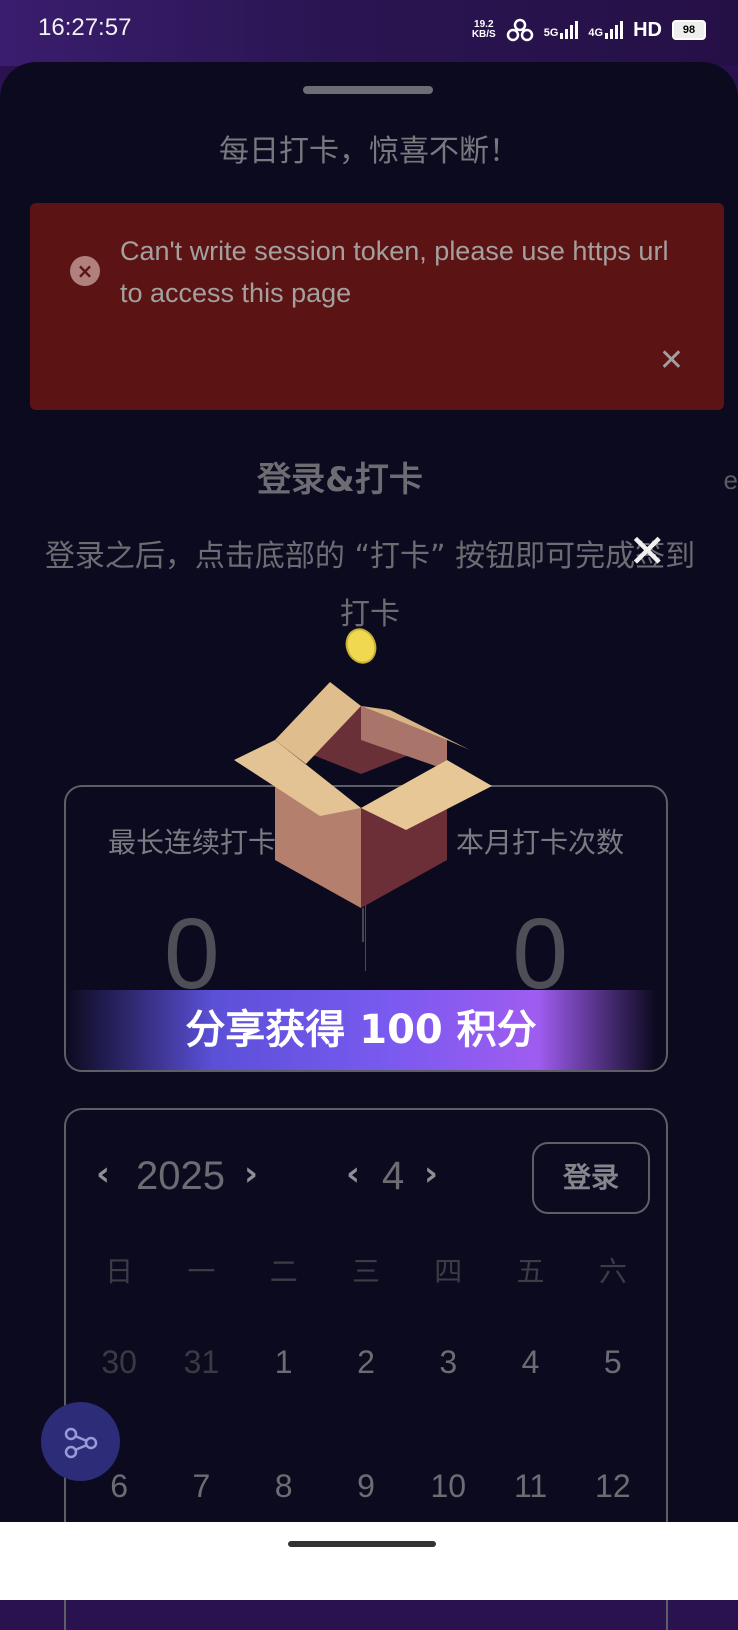 This screenshot has width=738, height=1630. I want to click on calendar-day: 2, so click(366, 1362).